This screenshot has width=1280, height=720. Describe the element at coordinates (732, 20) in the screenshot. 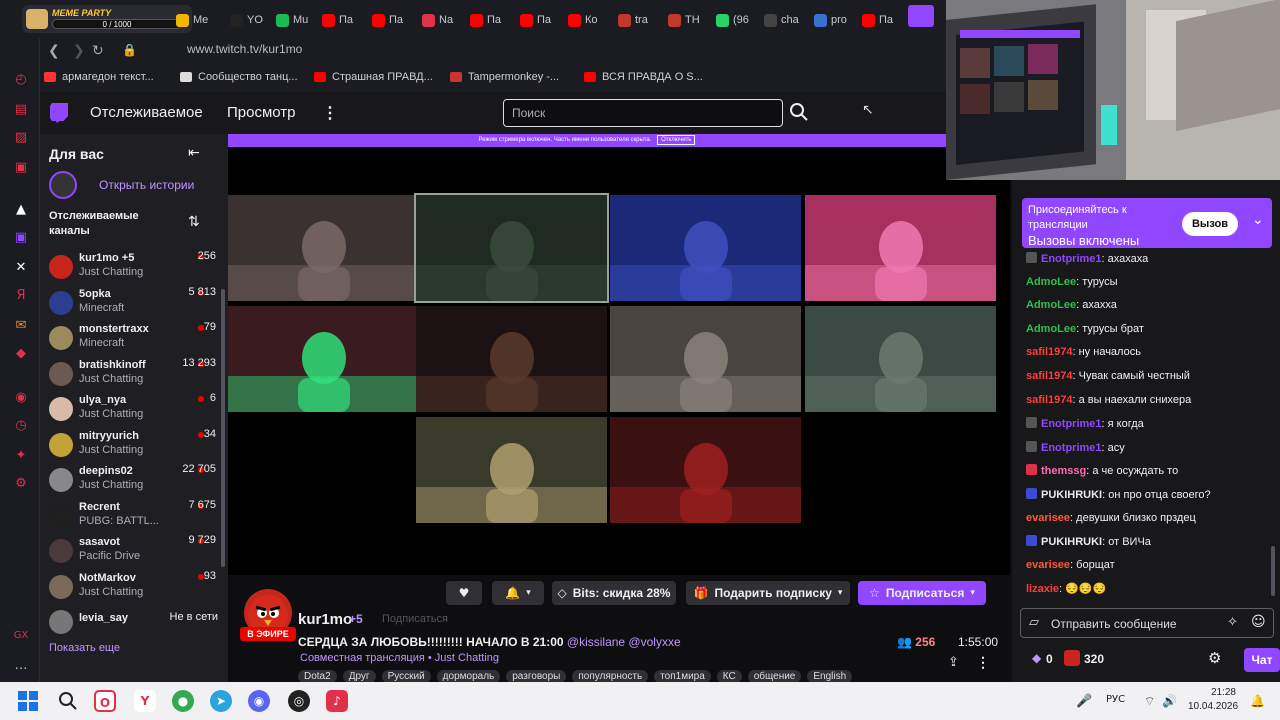

I see `browser-tab: (96` at that location.